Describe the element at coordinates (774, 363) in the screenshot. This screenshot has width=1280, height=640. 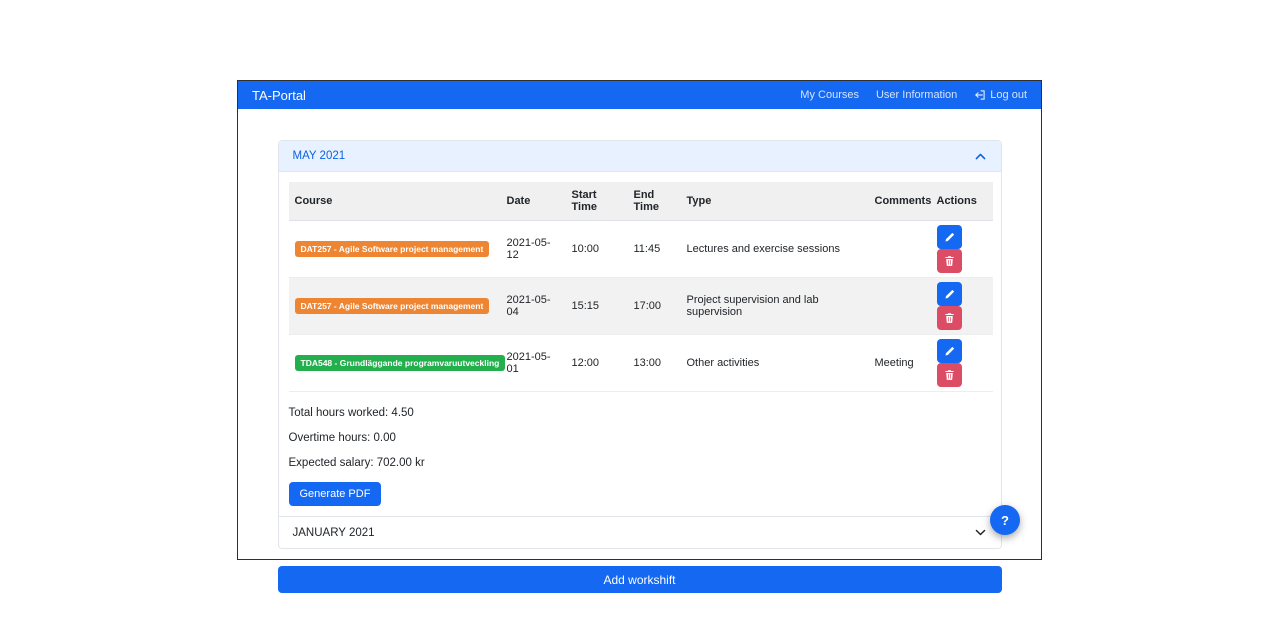
I see `type-cell: Other activities` at that location.